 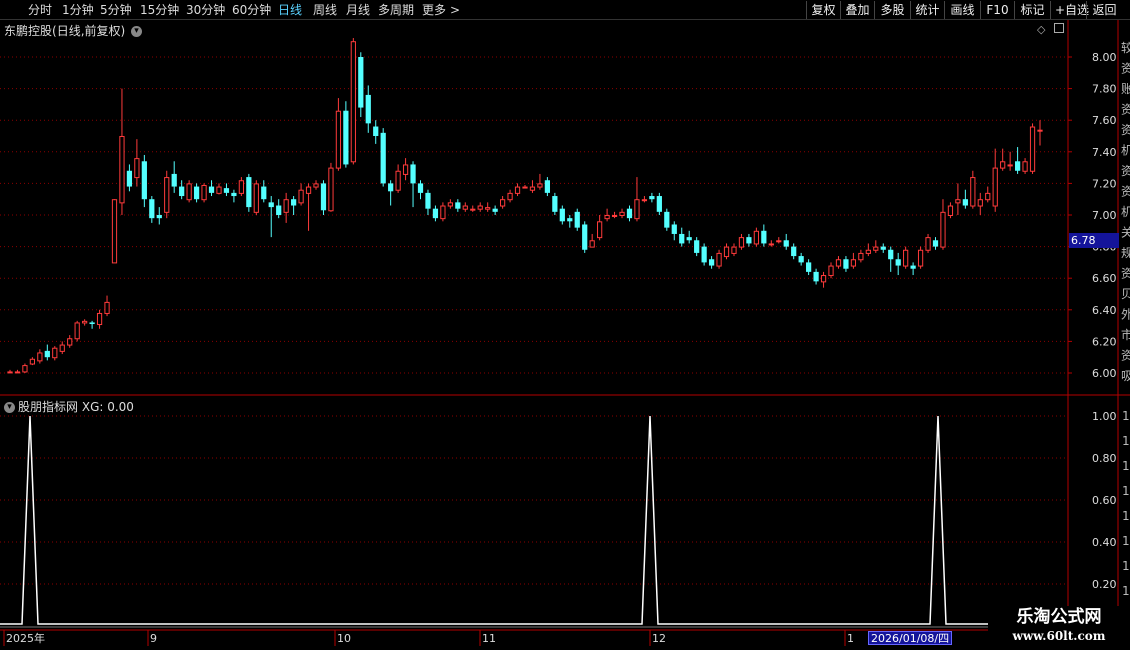 I want to click on toolbar-button-2: 多股, so click(x=892, y=10).